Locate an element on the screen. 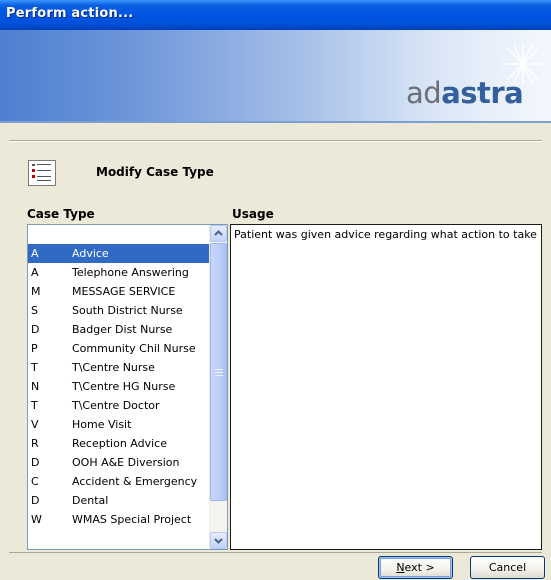 This screenshot has height=580, width=551. case-type-description: T\Centre Doctor is located at coordinates (116, 405).